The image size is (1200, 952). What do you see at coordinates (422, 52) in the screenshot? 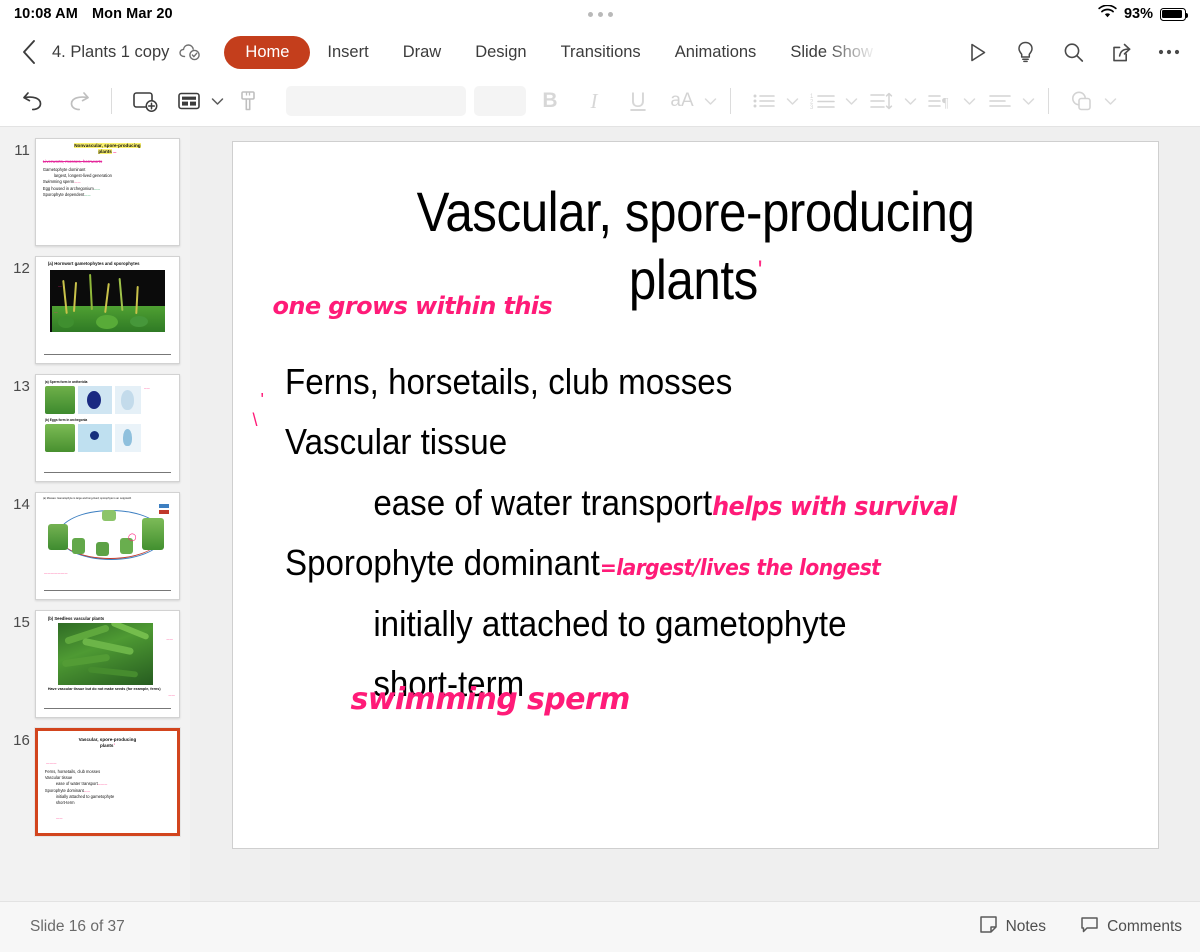
I see `tab-draw: Draw` at bounding box center [422, 52].